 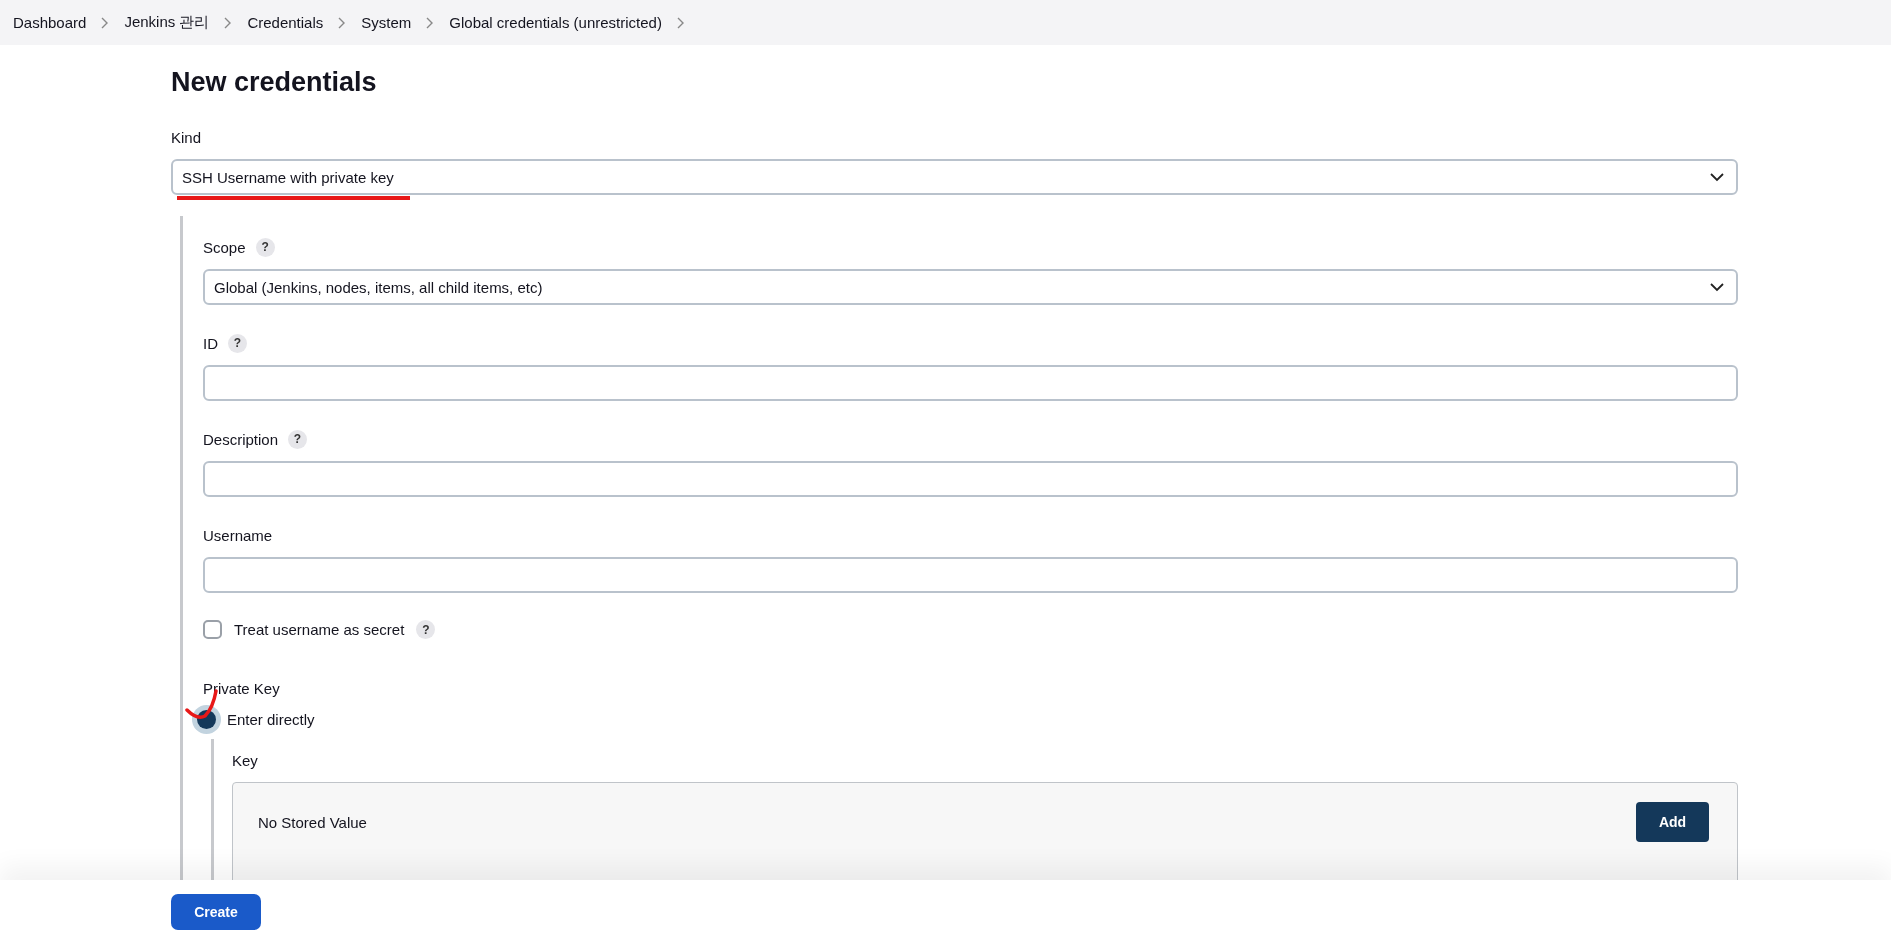 What do you see at coordinates (167, 22) in the screenshot?
I see `breadcrumb-link: Jenkins 관리` at bounding box center [167, 22].